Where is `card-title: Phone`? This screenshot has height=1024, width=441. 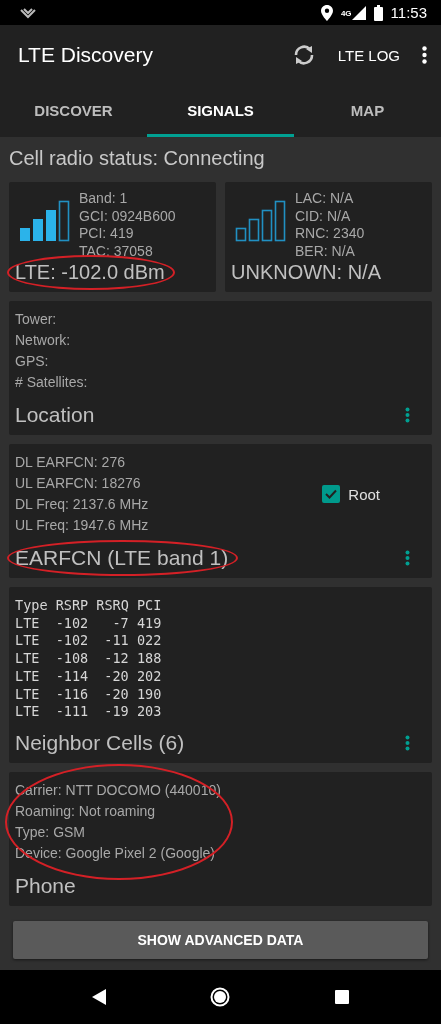 card-title: Phone is located at coordinates (45, 885).